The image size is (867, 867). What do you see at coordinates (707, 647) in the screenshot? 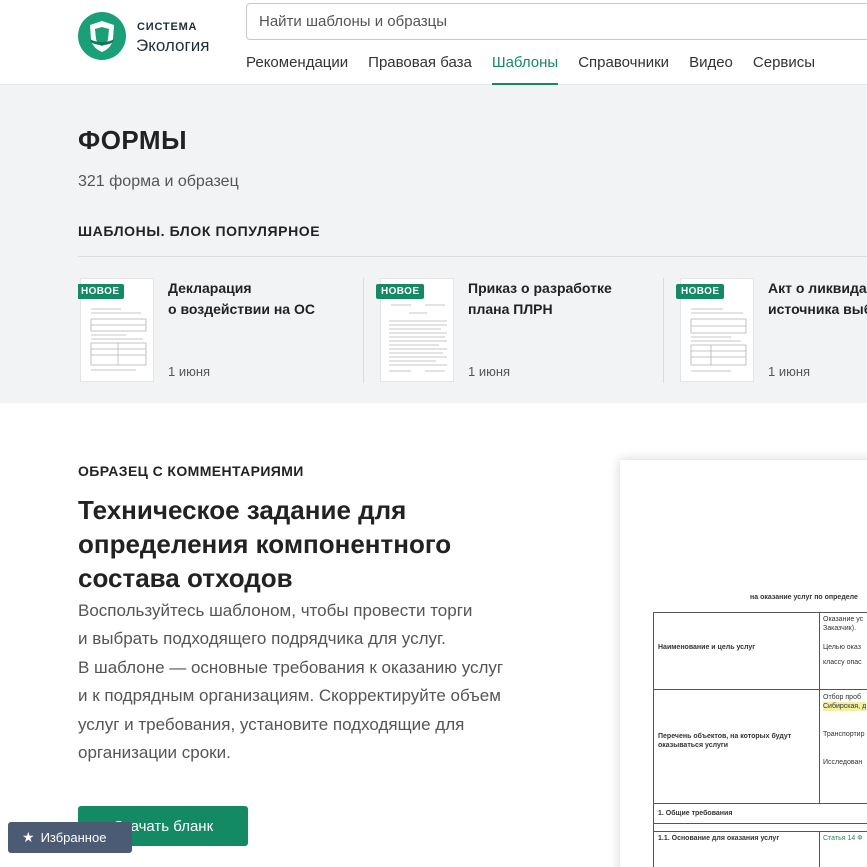
I see `preview-cell: Наименование и цель услуг` at bounding box center [707, 647].